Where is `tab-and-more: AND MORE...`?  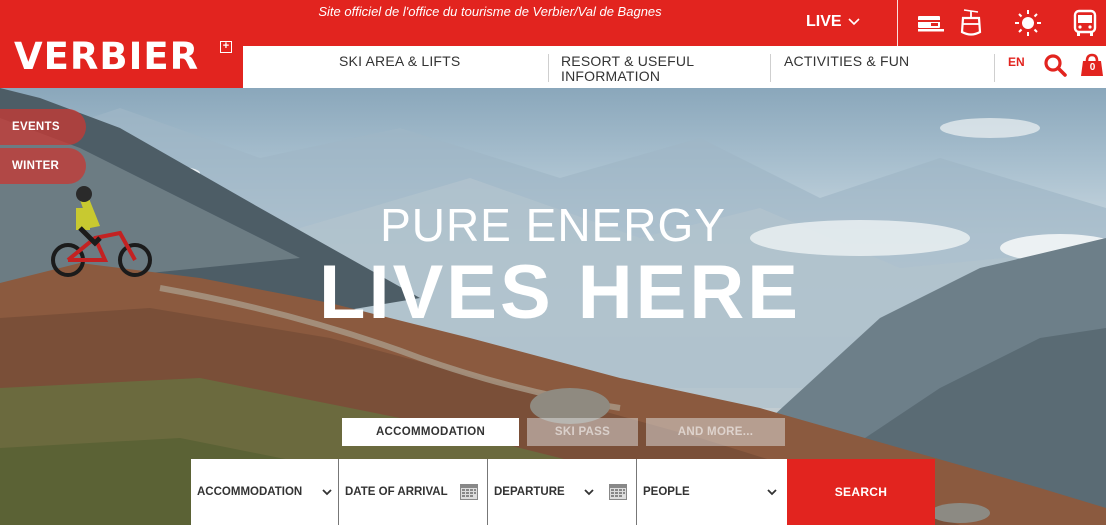
tab-and-more: AND MORE... is located at coordinates (715, 432).